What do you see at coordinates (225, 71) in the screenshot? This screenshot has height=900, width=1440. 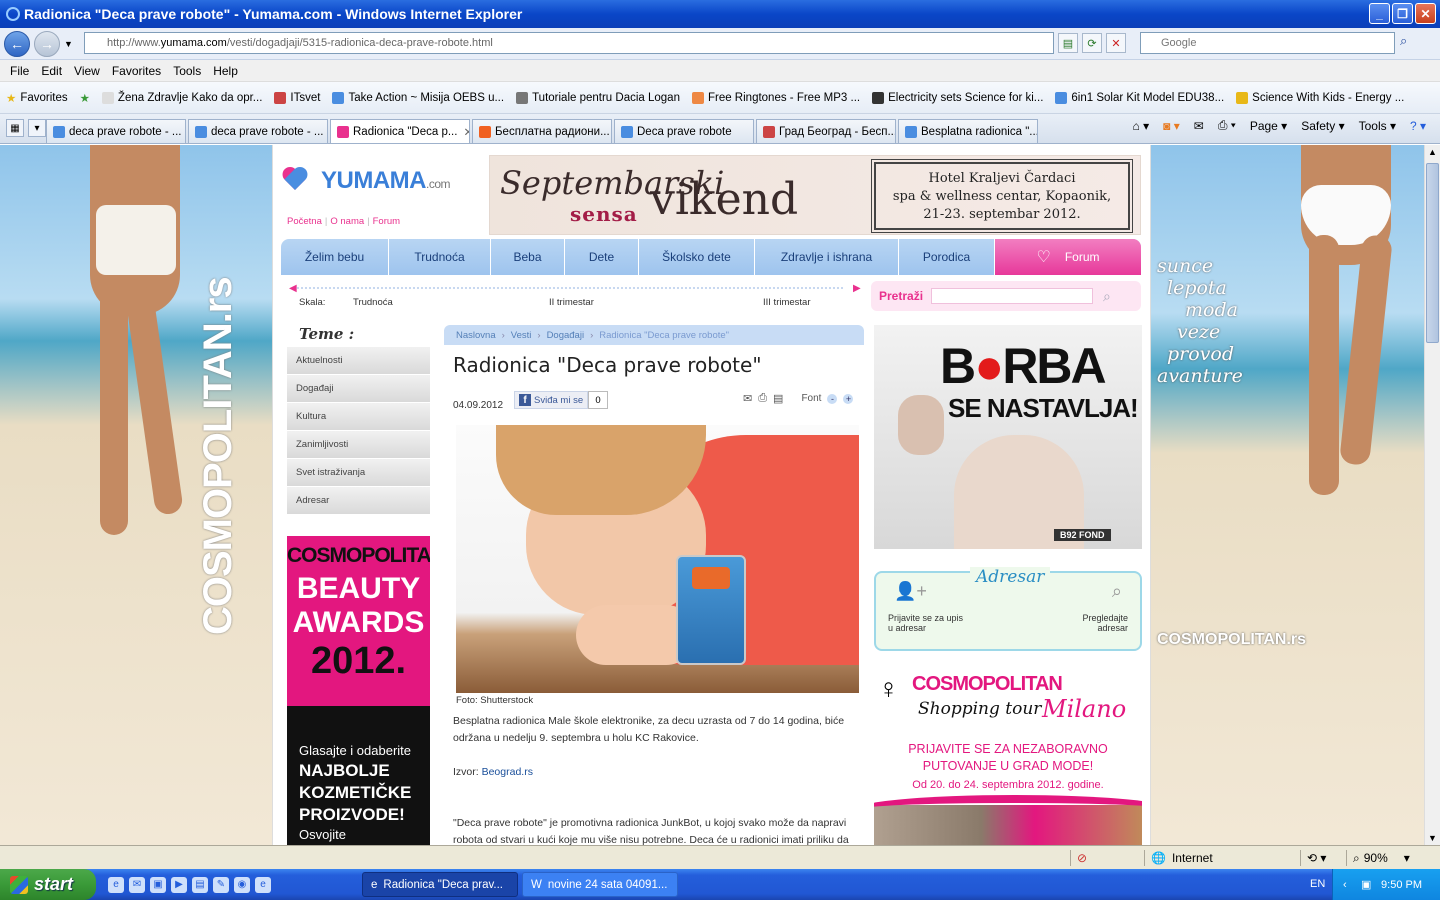 I see `menu-help: Help` at bounding box center [225, 71].